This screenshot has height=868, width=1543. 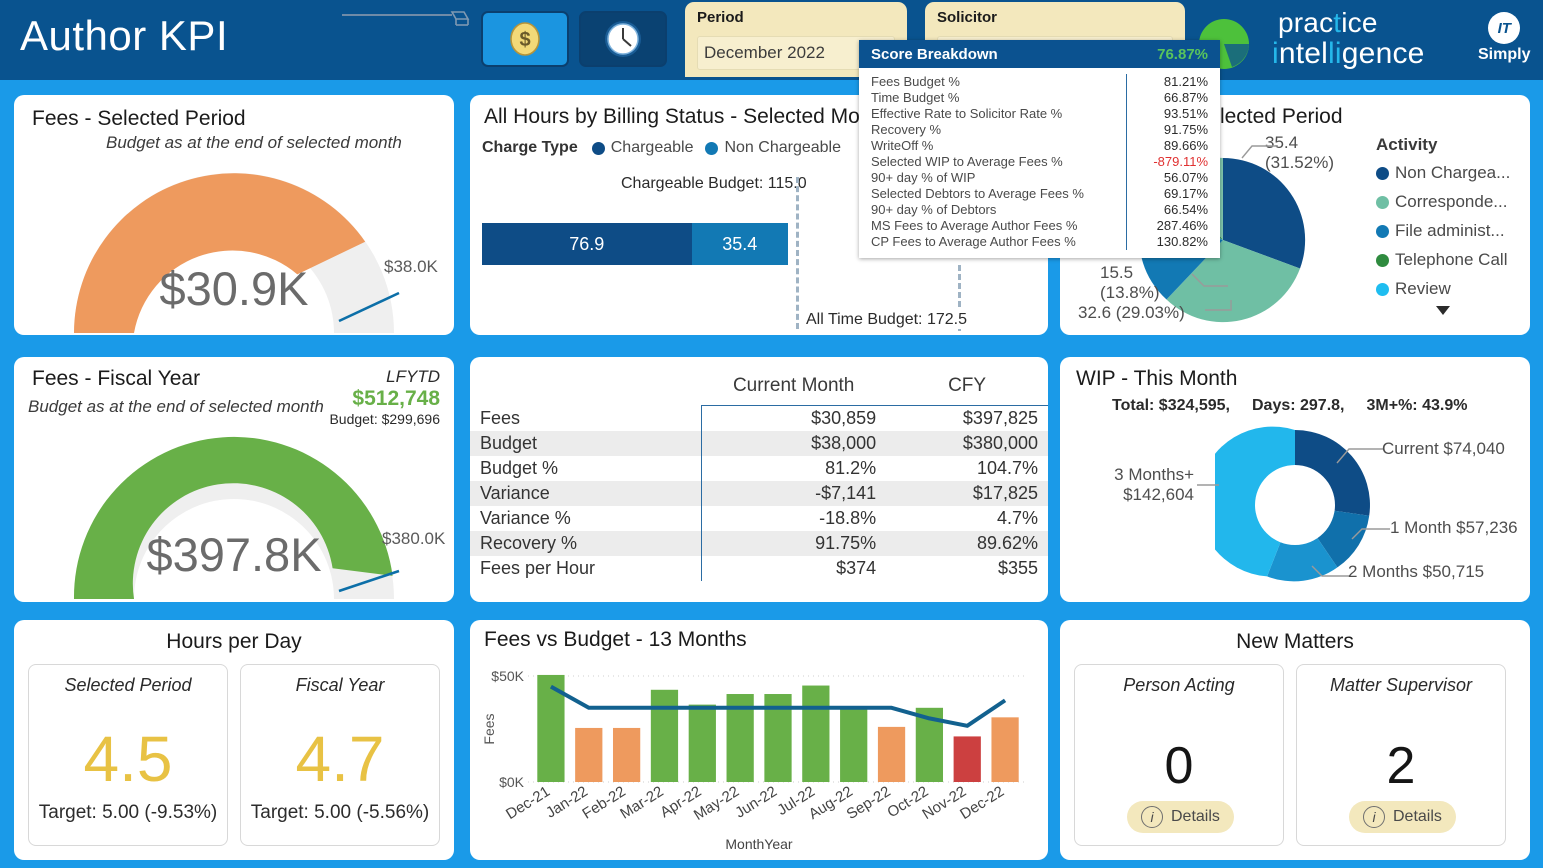 What do you see at coordinates (759, 844) in the screenshot?
I see `fees-vs-budget-xlabel: MonthYear` at bounding box center [759, 844].